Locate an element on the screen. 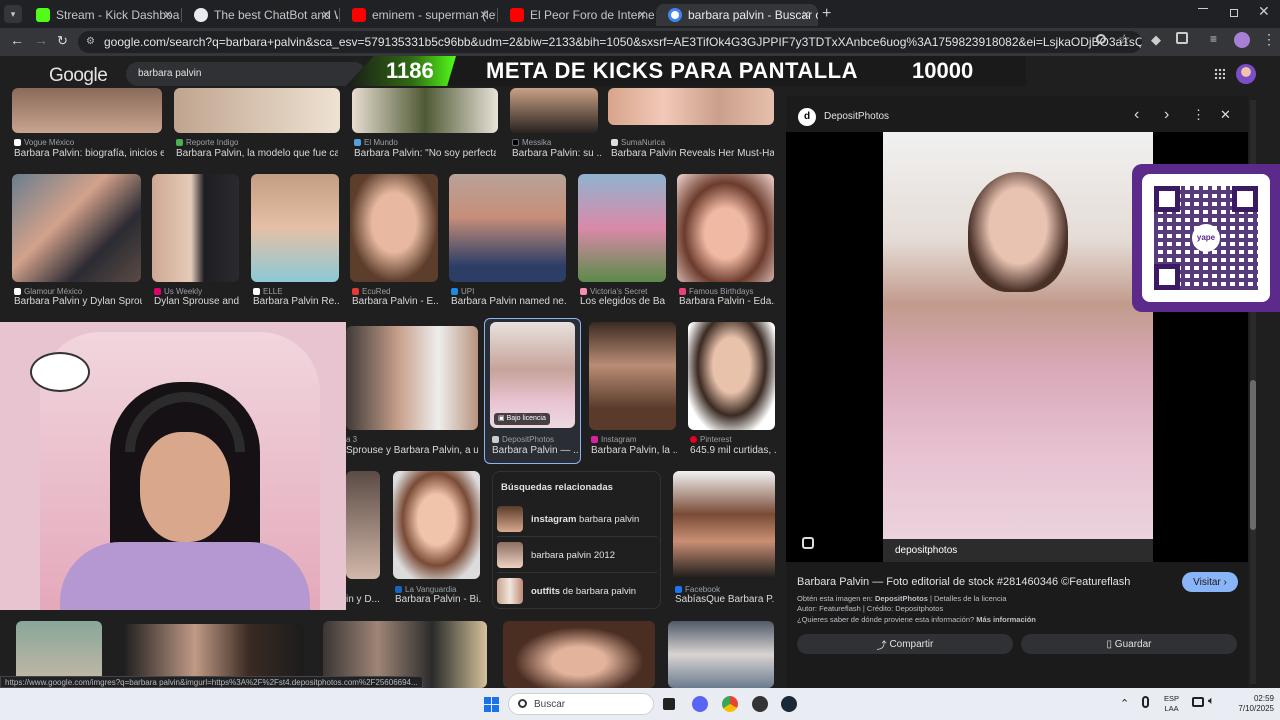  extension-icon: ◆ is located at coordinates (1156, 40).